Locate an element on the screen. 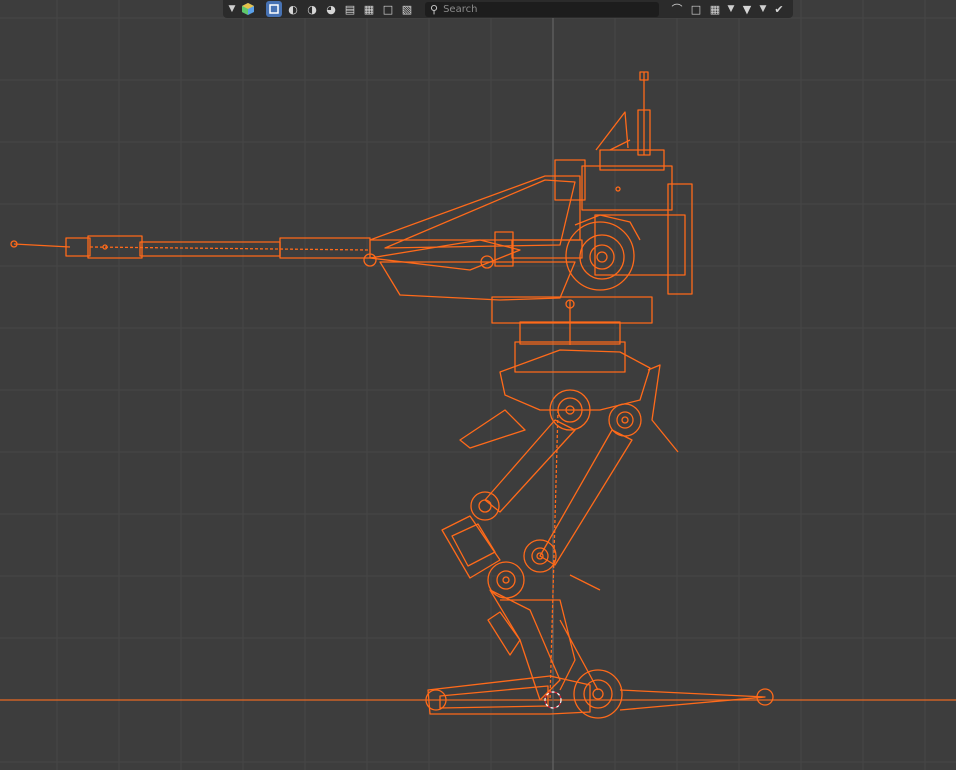 This screenshot has height=770, width=956. image-icon: ▦ is located at coordinates (369, 9).